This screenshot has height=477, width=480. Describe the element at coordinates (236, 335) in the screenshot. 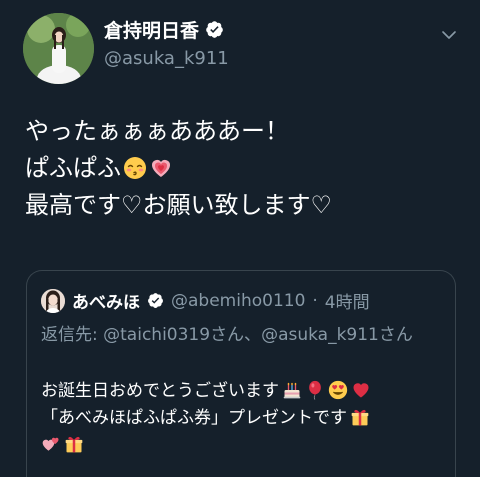

I see `reply-between: さん、` at that location.